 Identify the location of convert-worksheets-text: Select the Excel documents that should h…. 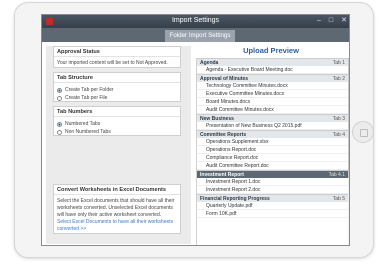
(116, 208).